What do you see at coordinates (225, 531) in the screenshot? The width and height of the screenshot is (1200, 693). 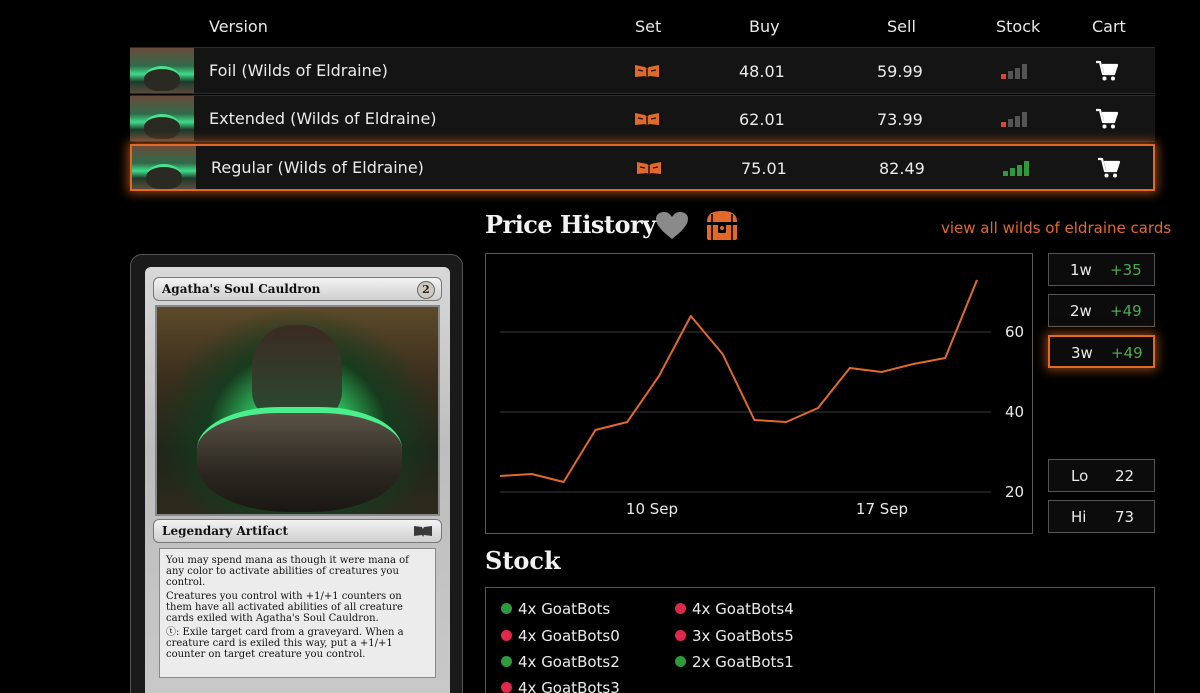 I see `card-type: Legendary Artifact` at bounding box center [225, 531].